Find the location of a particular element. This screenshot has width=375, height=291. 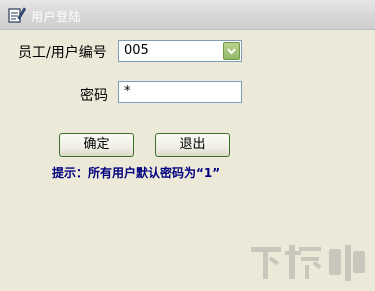

window-title: 用户登陆 is located at coordinates (56, 17).